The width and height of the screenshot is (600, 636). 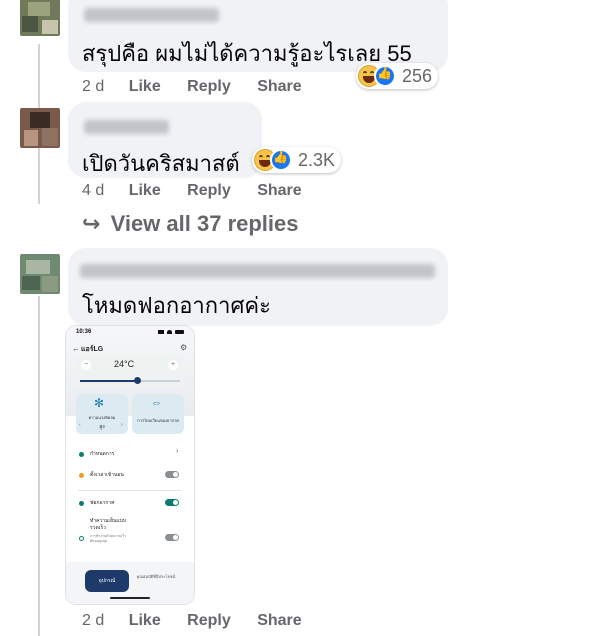 I want to click on divider, so click(x=130, y=490).